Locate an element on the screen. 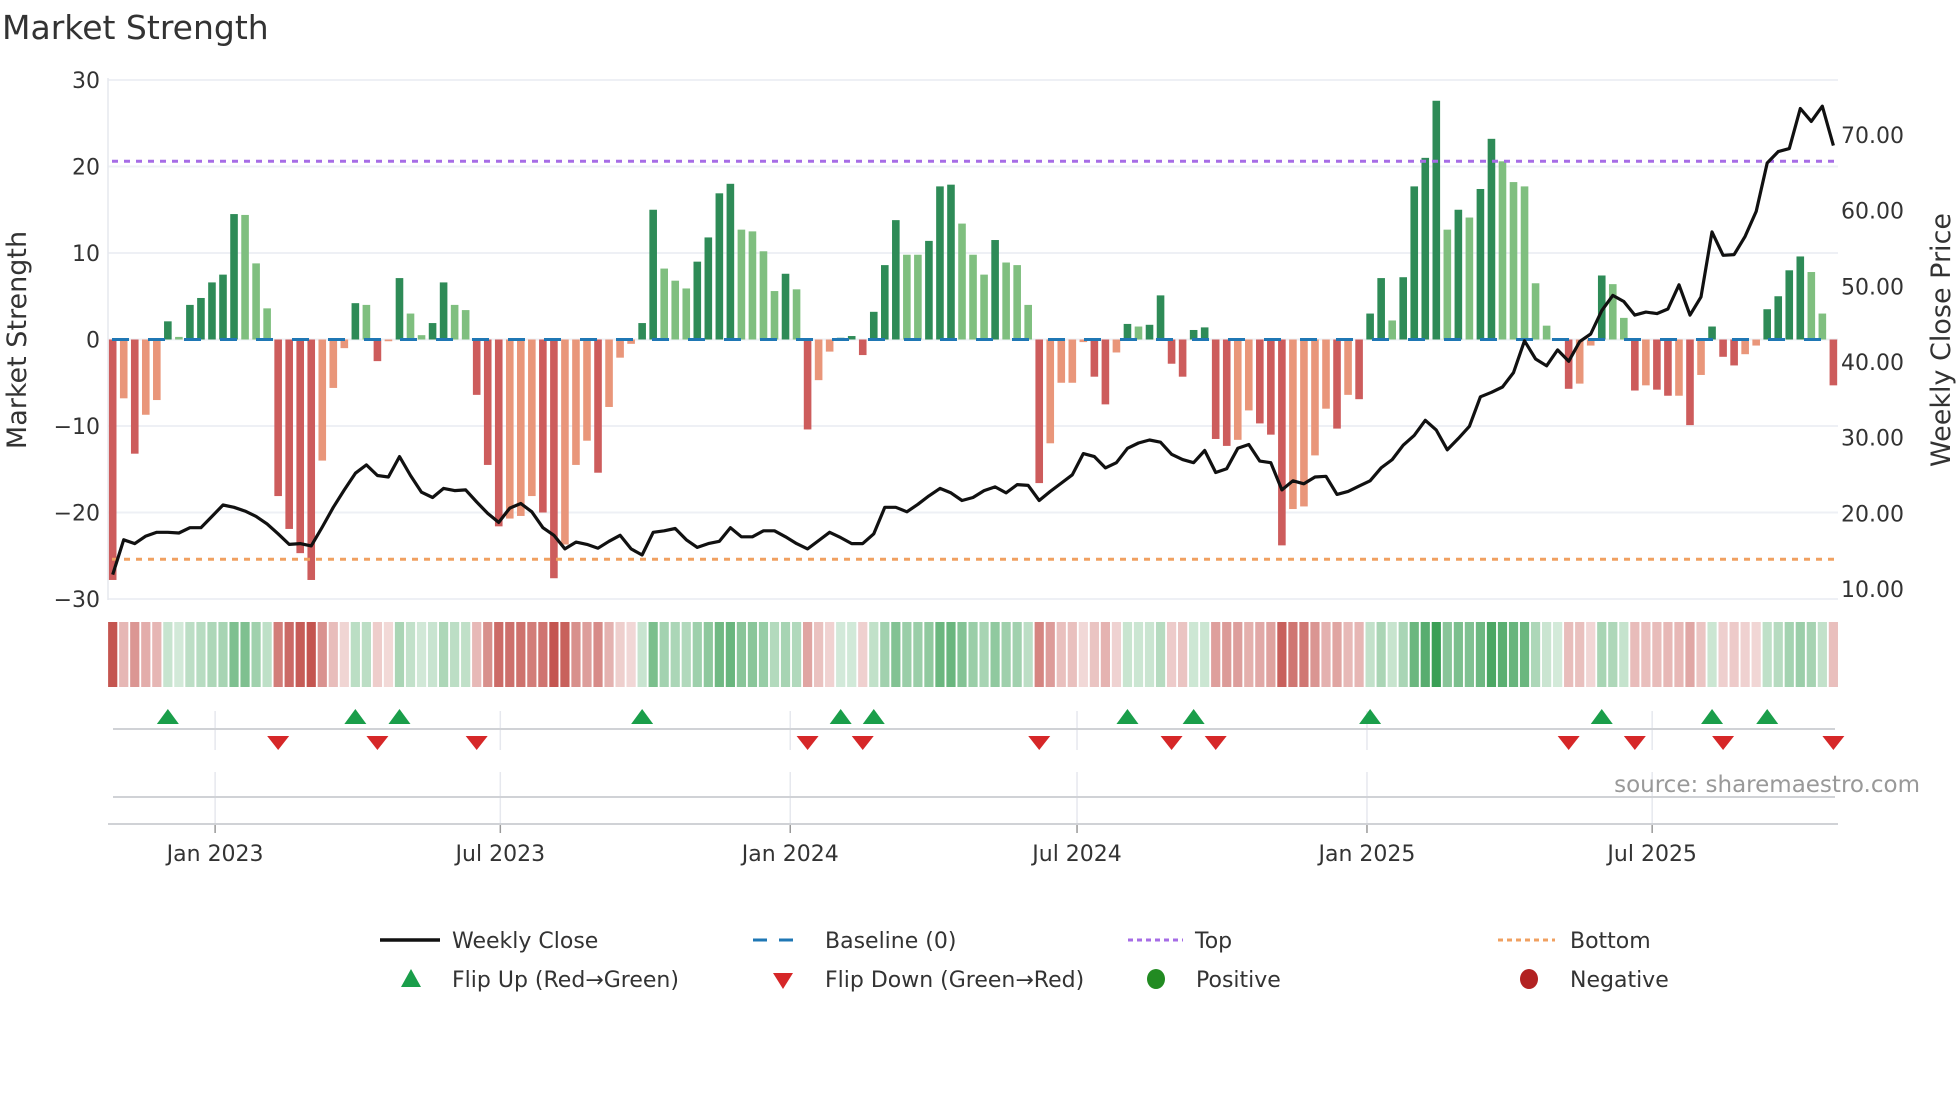  x-tick-label: Jan 2025 is located at coordinates (1366, 854).